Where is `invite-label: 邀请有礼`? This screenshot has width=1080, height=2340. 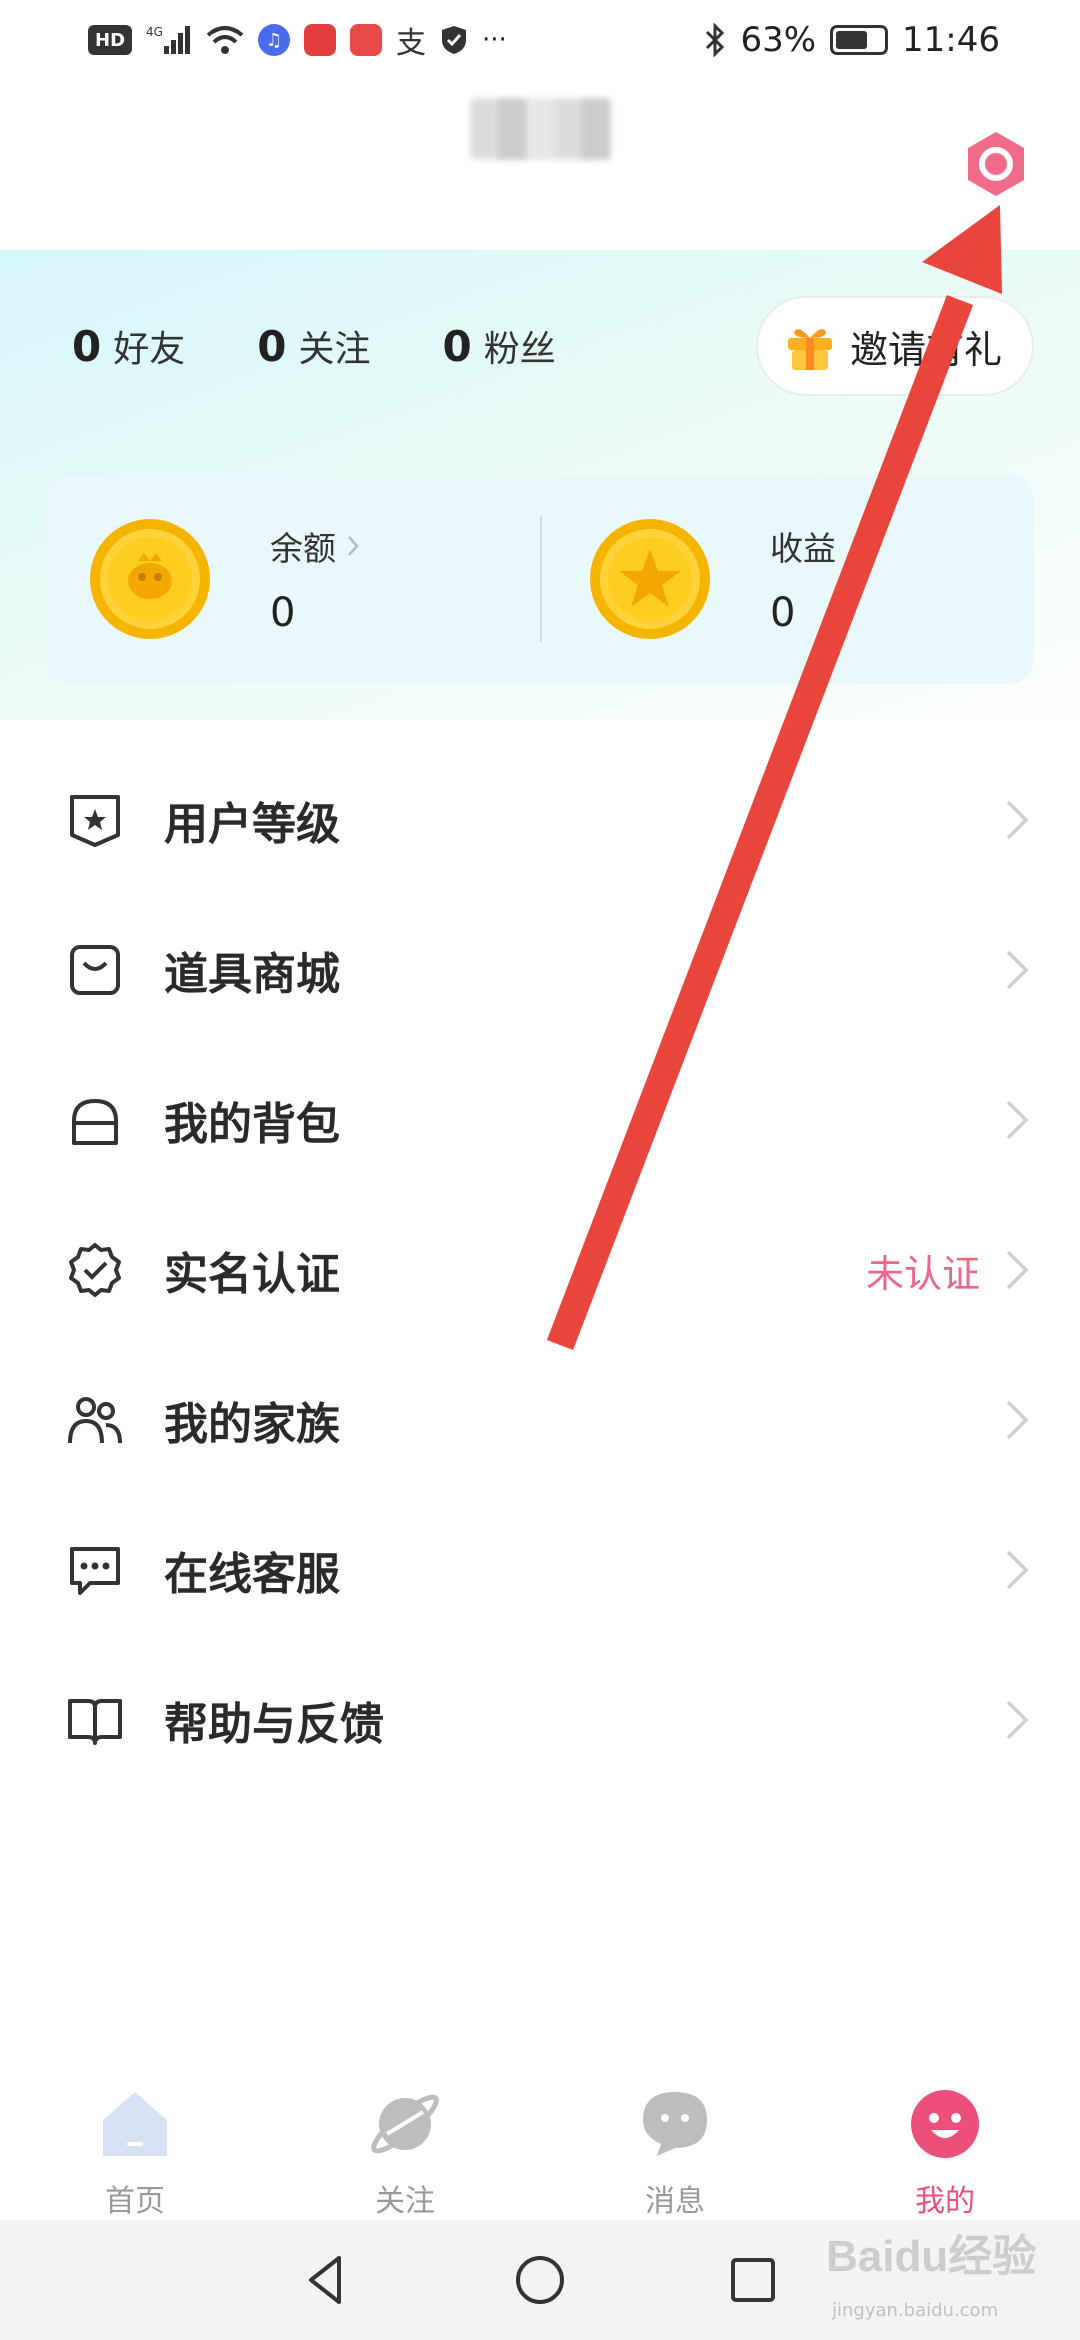
invite-label: 邀请有礼 is located at coordinates (926, 349).